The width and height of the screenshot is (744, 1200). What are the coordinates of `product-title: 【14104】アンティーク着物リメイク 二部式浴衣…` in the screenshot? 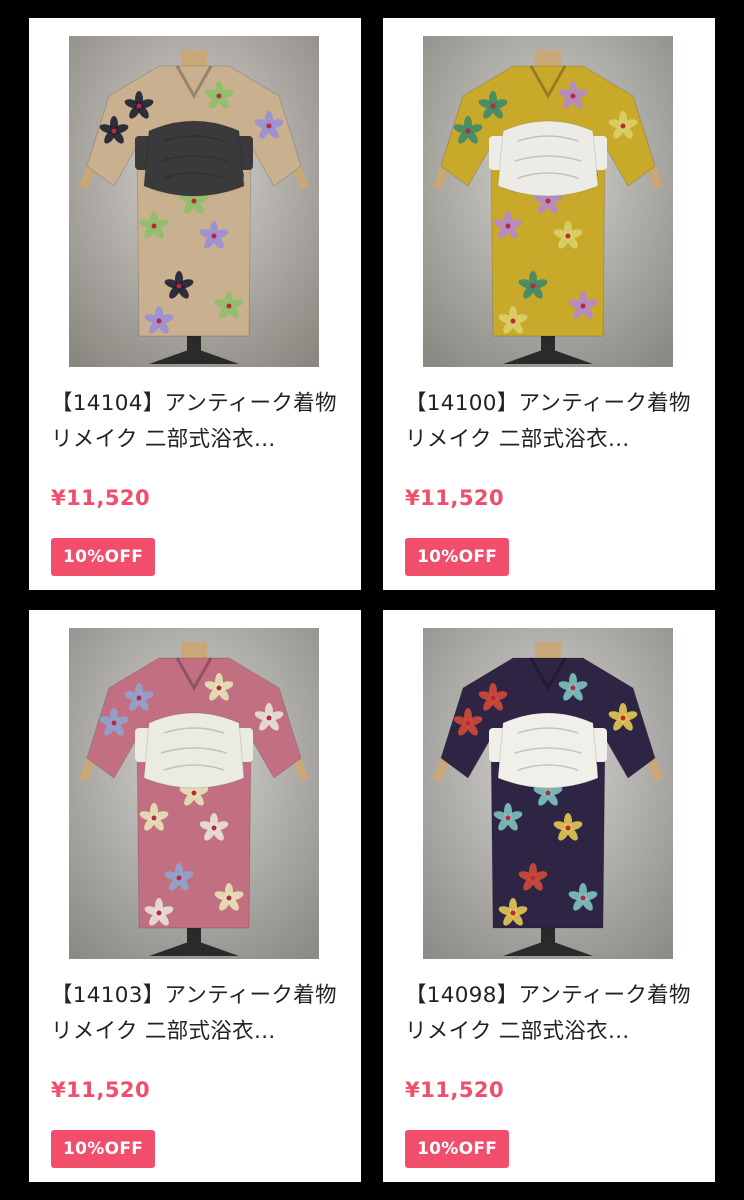 It's located at (199, 422).